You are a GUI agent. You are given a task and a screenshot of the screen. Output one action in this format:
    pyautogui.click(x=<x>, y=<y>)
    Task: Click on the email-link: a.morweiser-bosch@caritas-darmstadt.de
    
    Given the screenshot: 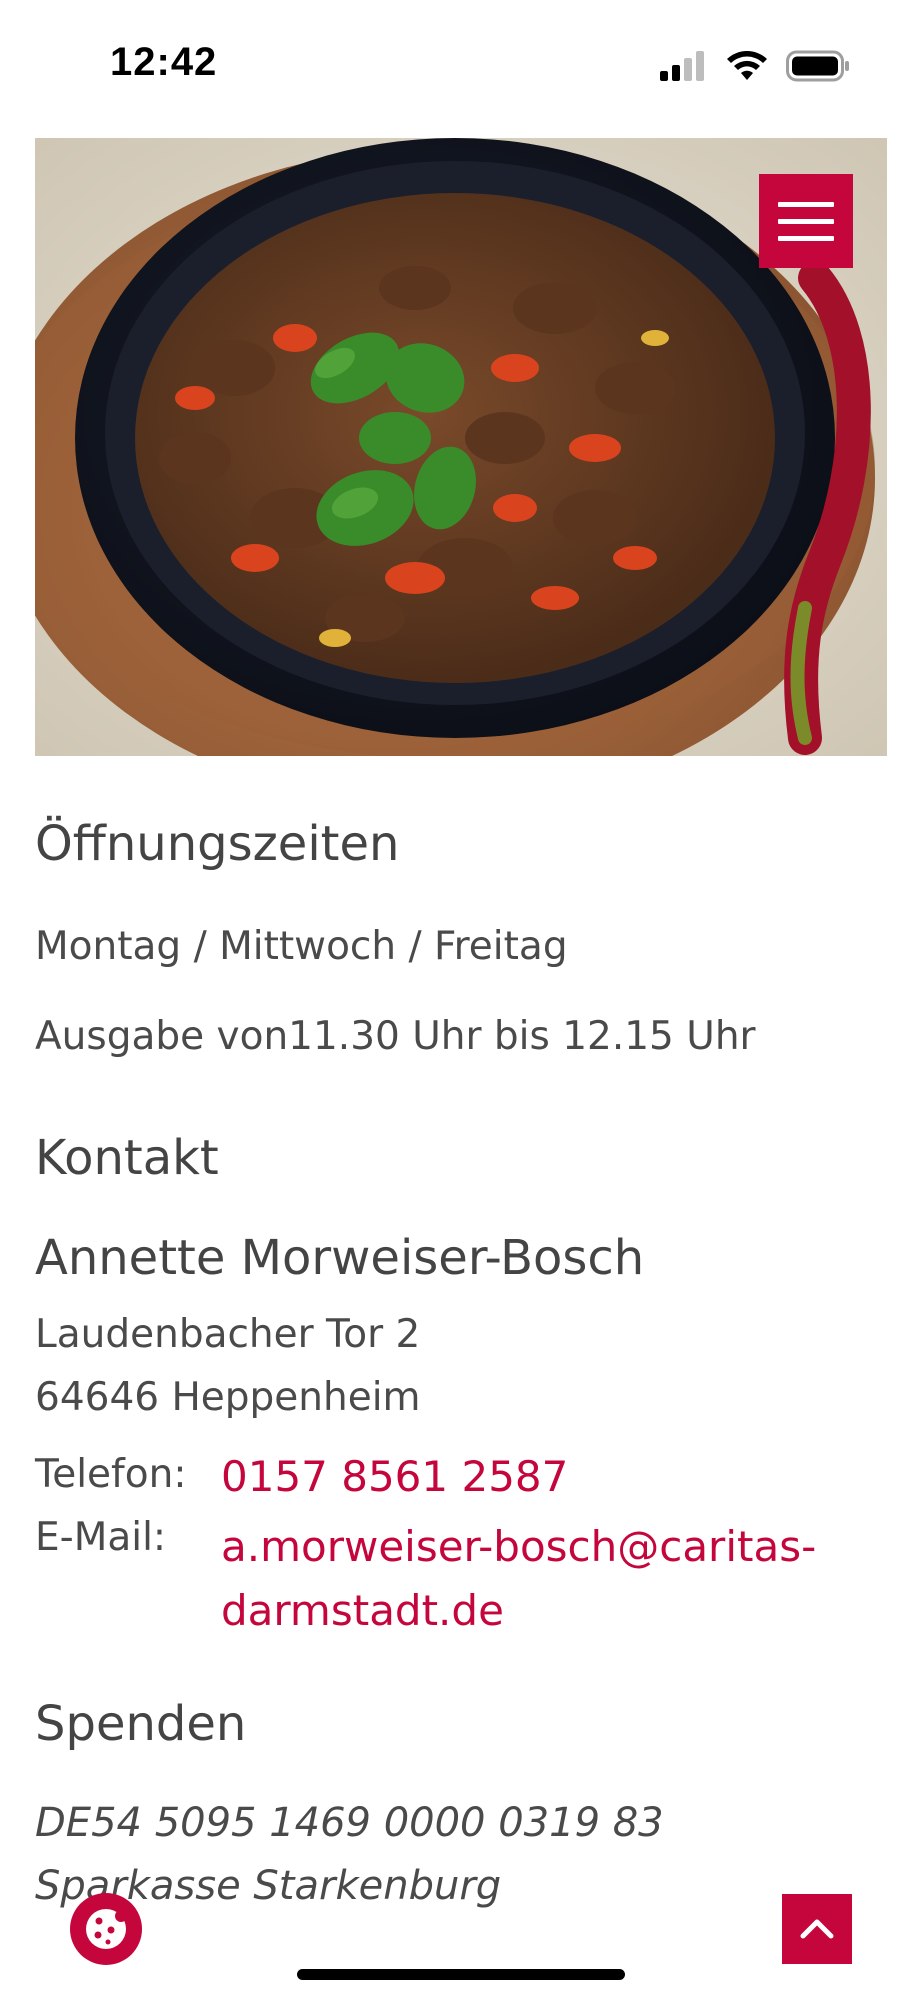 What is the action you would take?
    pyautogui.click(x=541, y=1579)
    